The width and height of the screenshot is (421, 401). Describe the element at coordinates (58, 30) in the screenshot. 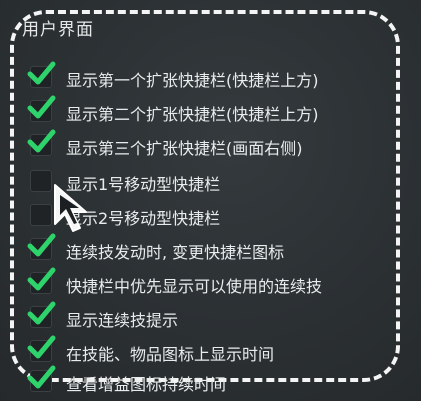

I see `section-title: 用户界面` at that location.